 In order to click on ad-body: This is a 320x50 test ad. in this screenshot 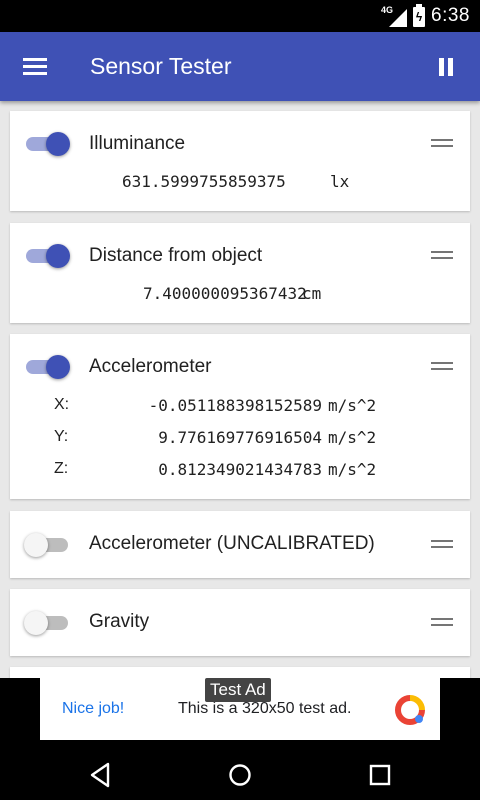, I will do `click(265, 708)`.